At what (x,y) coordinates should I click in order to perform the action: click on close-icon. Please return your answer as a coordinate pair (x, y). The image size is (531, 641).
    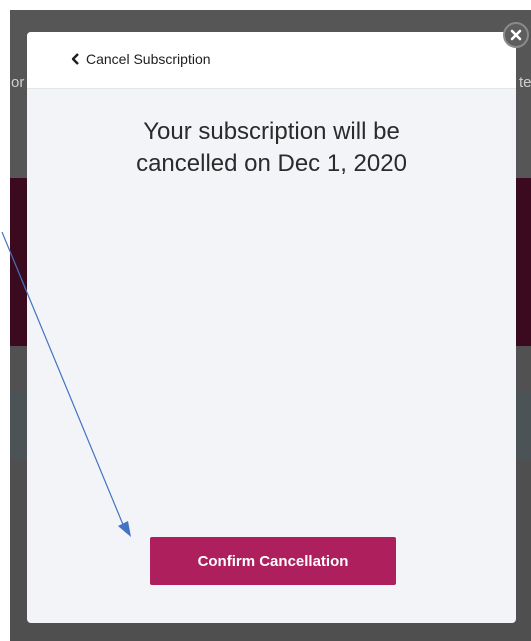
    Looking at the image, I should click on (516, 35).